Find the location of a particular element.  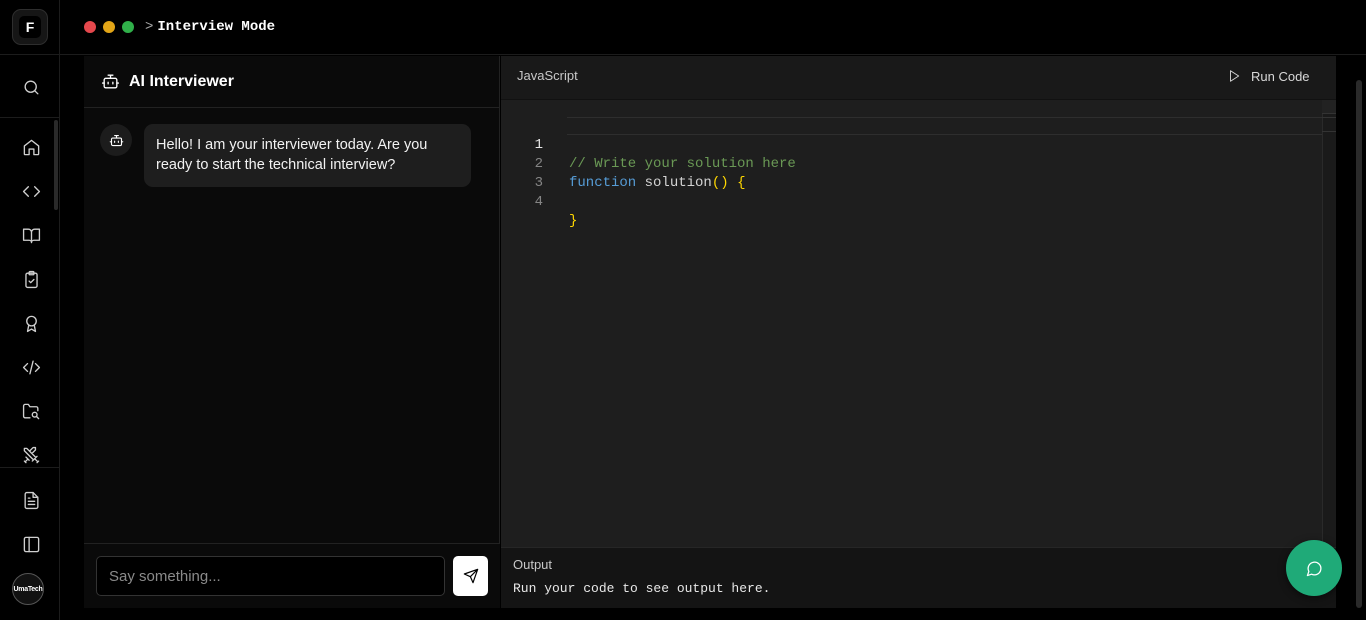

breadcrumb-prefix: > is located at coordinates (149, 27).